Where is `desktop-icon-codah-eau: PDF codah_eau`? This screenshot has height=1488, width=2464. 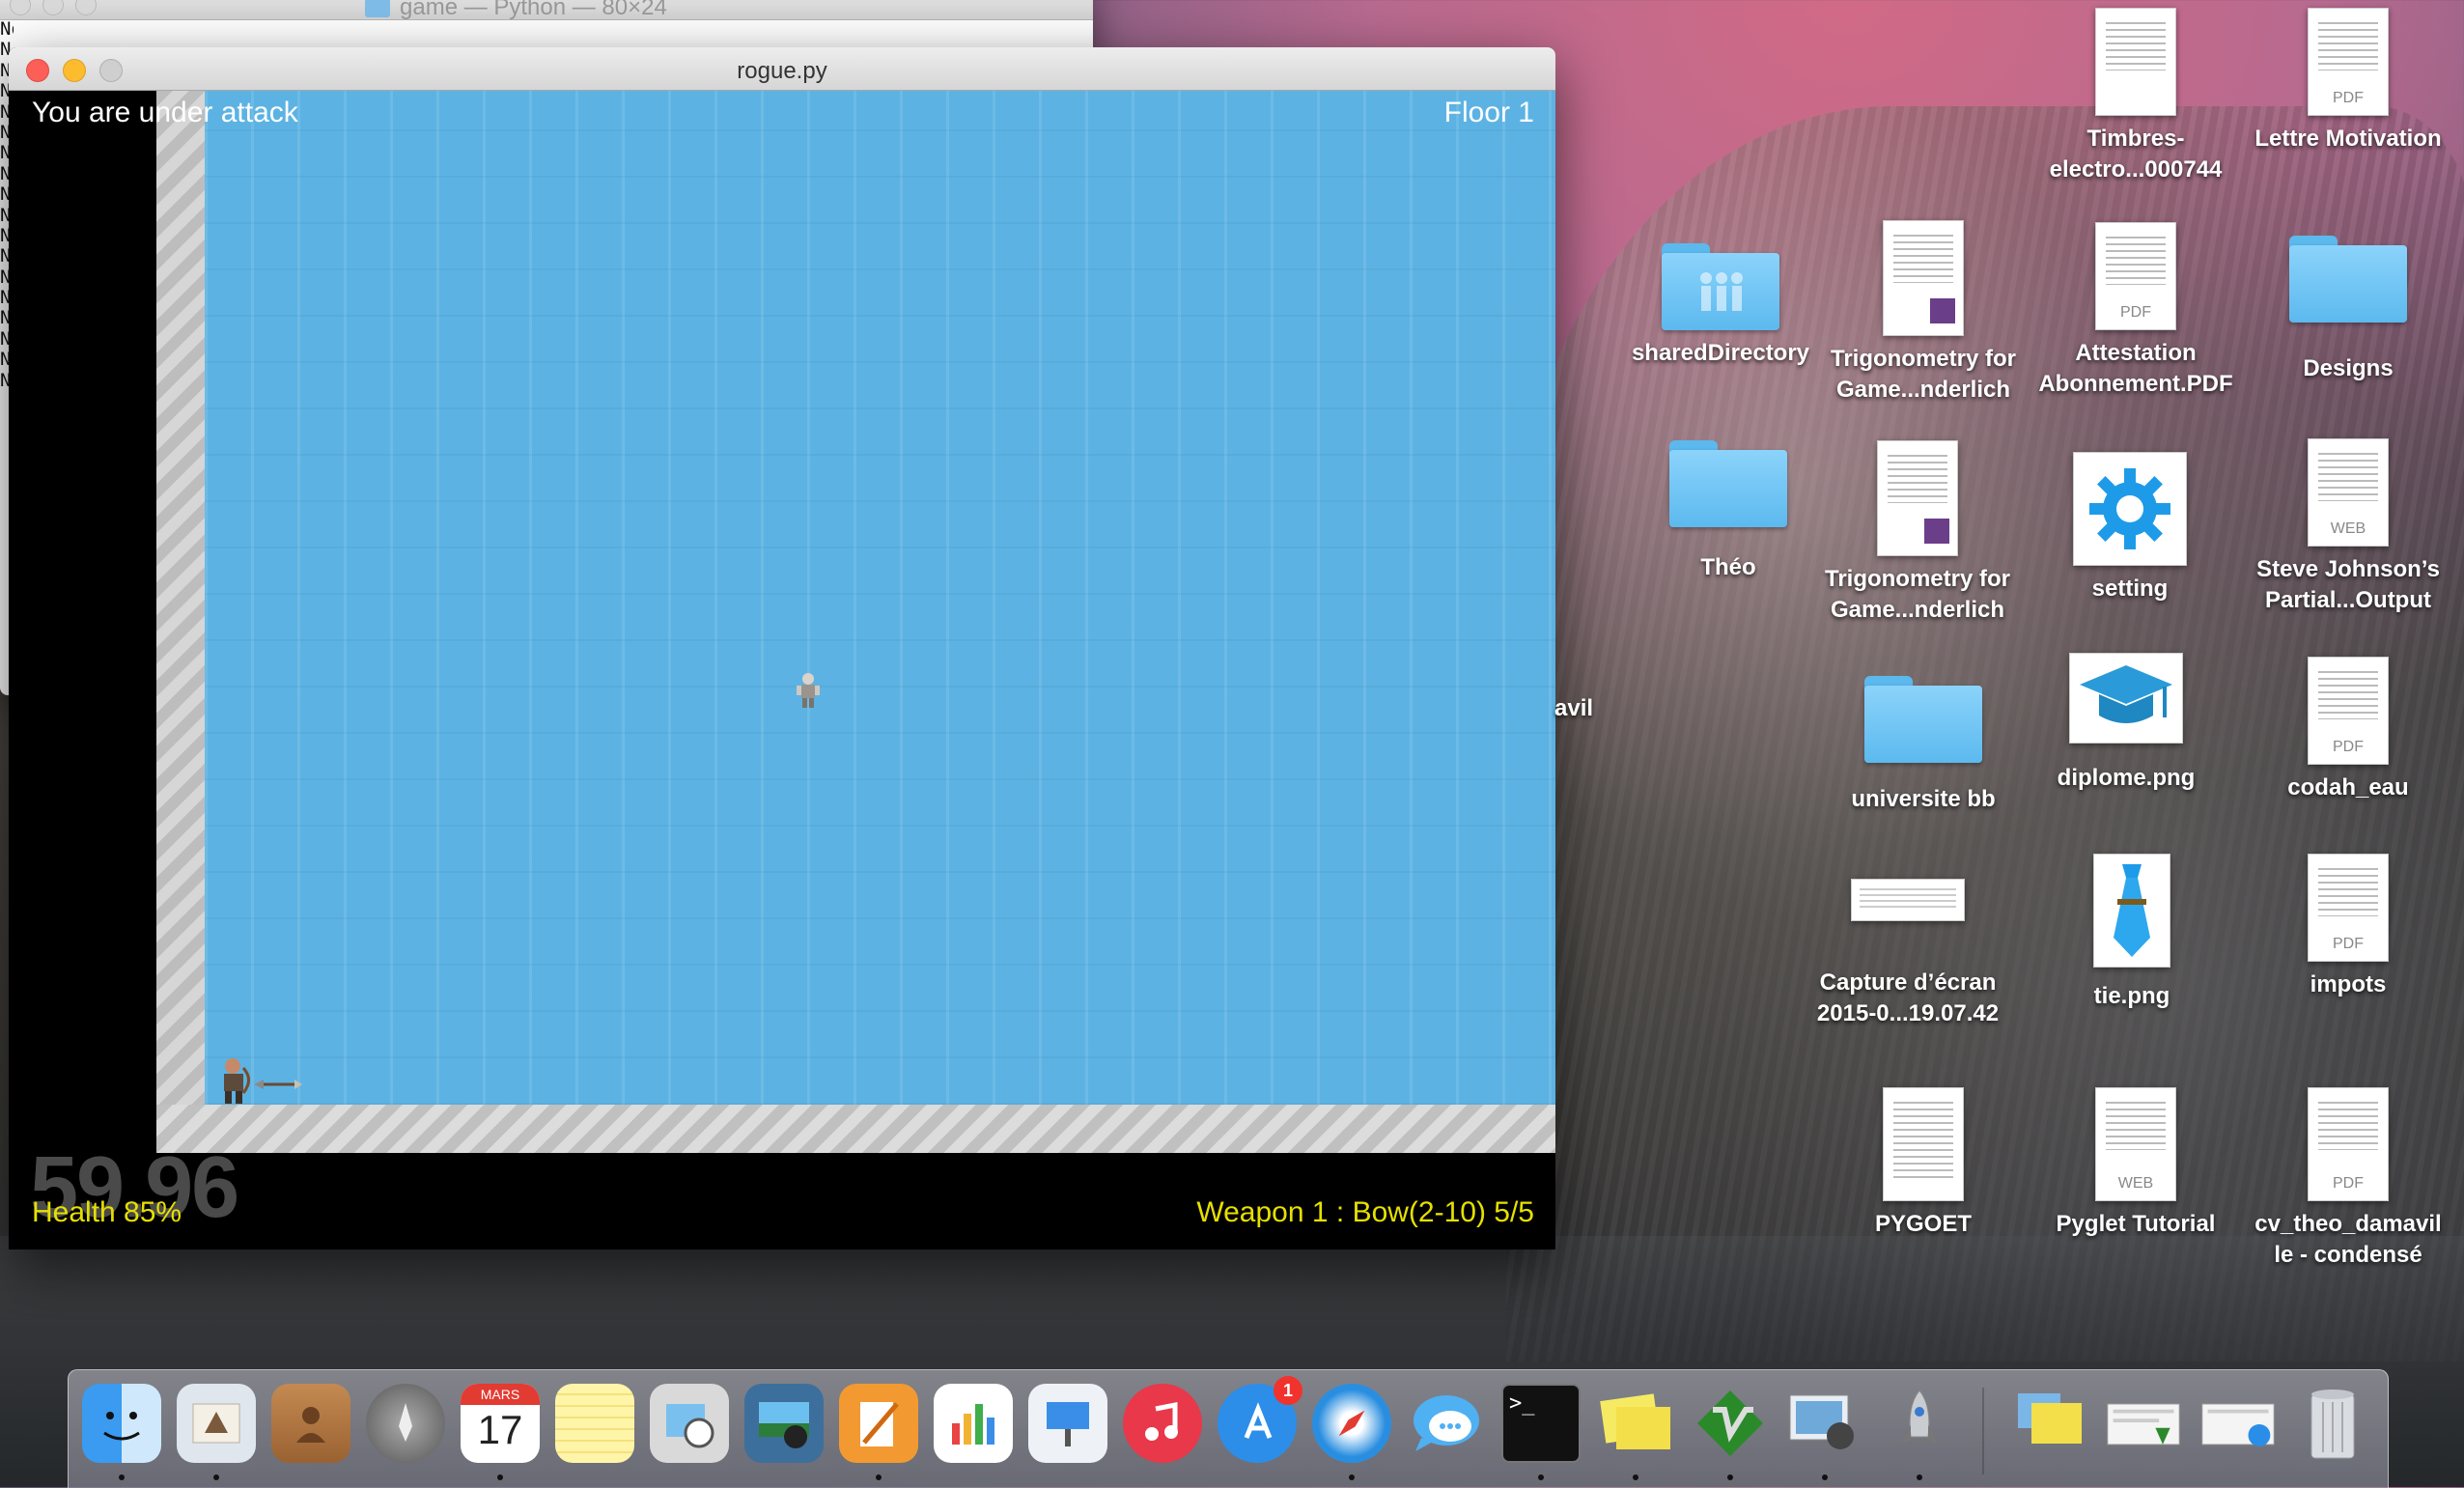 desktop-icon-codah-eau: PDF codah_eau is located at coordinates (2348, 730).